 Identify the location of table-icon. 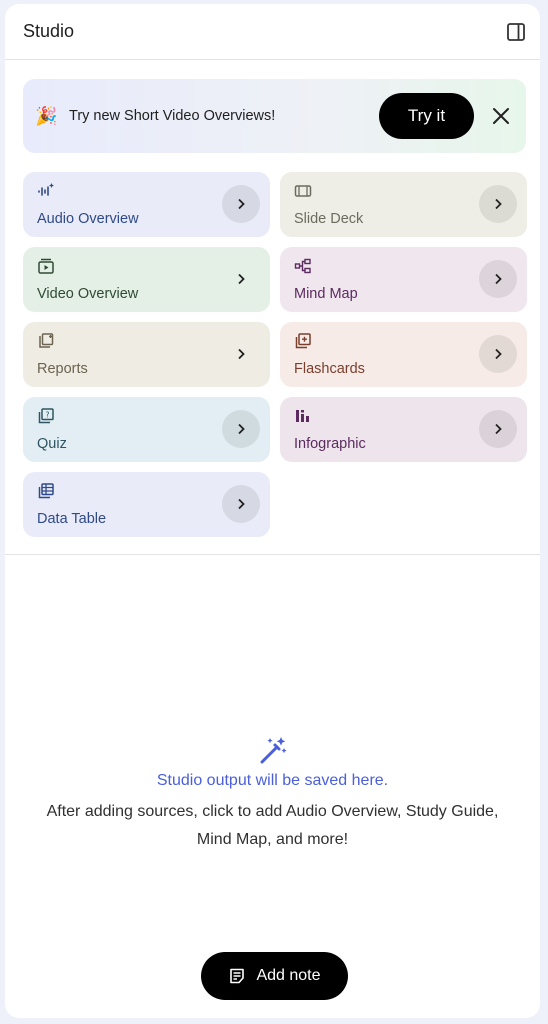
(46, 491).